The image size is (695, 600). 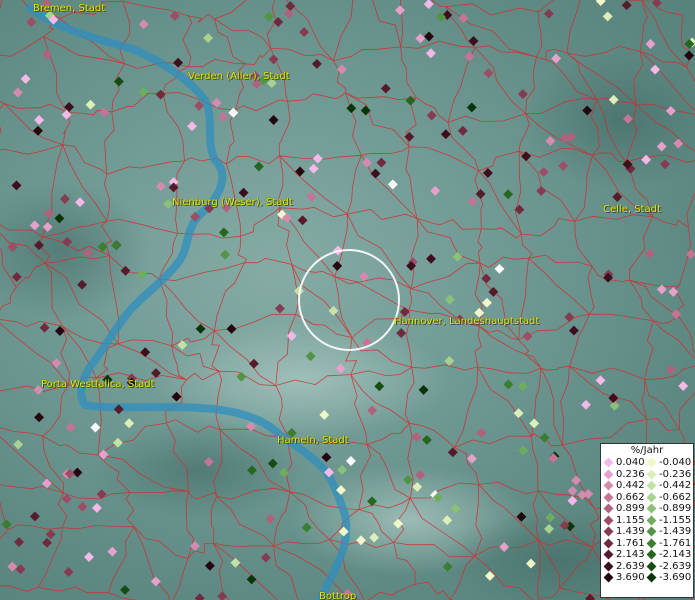 I want to click on legend-value-positive: 0.442, so click(x=630, y=485).